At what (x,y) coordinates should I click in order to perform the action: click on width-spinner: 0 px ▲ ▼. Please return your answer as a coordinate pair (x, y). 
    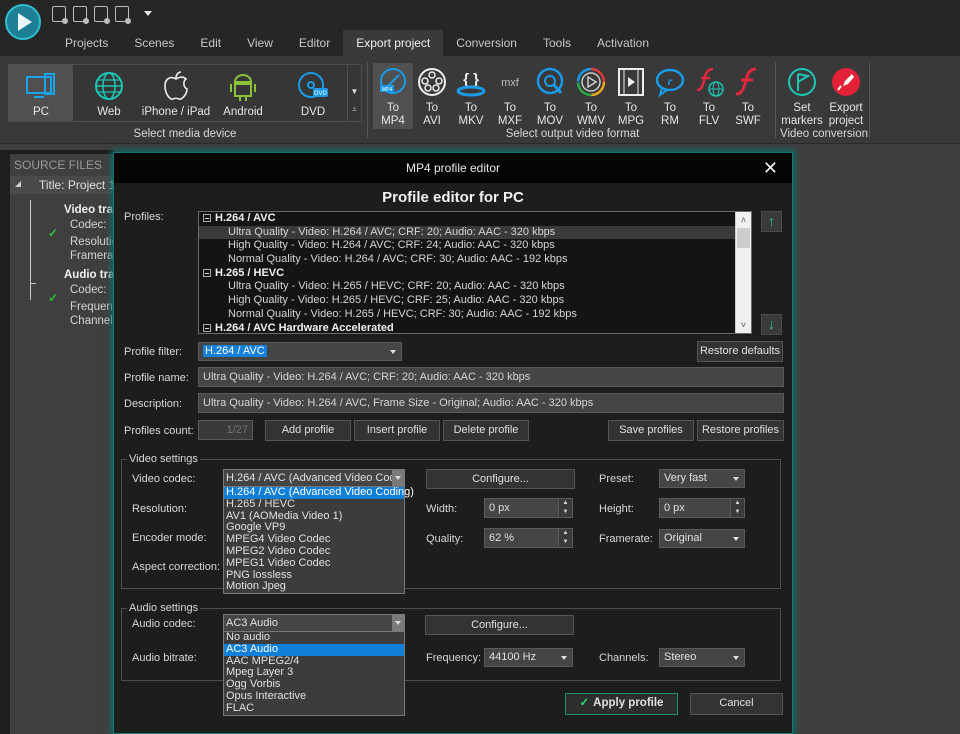
    Looking at the image, I should click on (528, 508).